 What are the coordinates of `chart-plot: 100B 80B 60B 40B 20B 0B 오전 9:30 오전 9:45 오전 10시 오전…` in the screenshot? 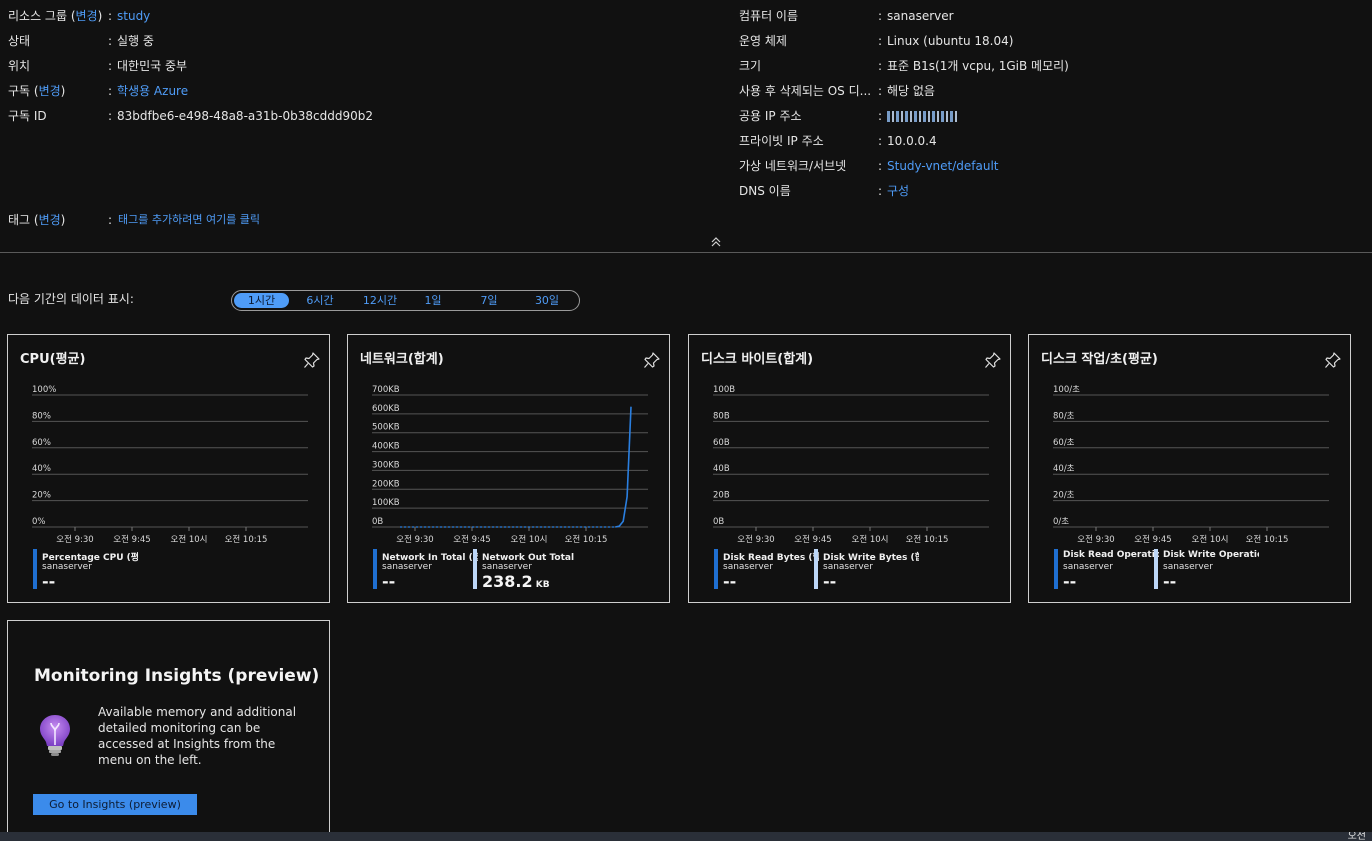 It's located at (851, 465).